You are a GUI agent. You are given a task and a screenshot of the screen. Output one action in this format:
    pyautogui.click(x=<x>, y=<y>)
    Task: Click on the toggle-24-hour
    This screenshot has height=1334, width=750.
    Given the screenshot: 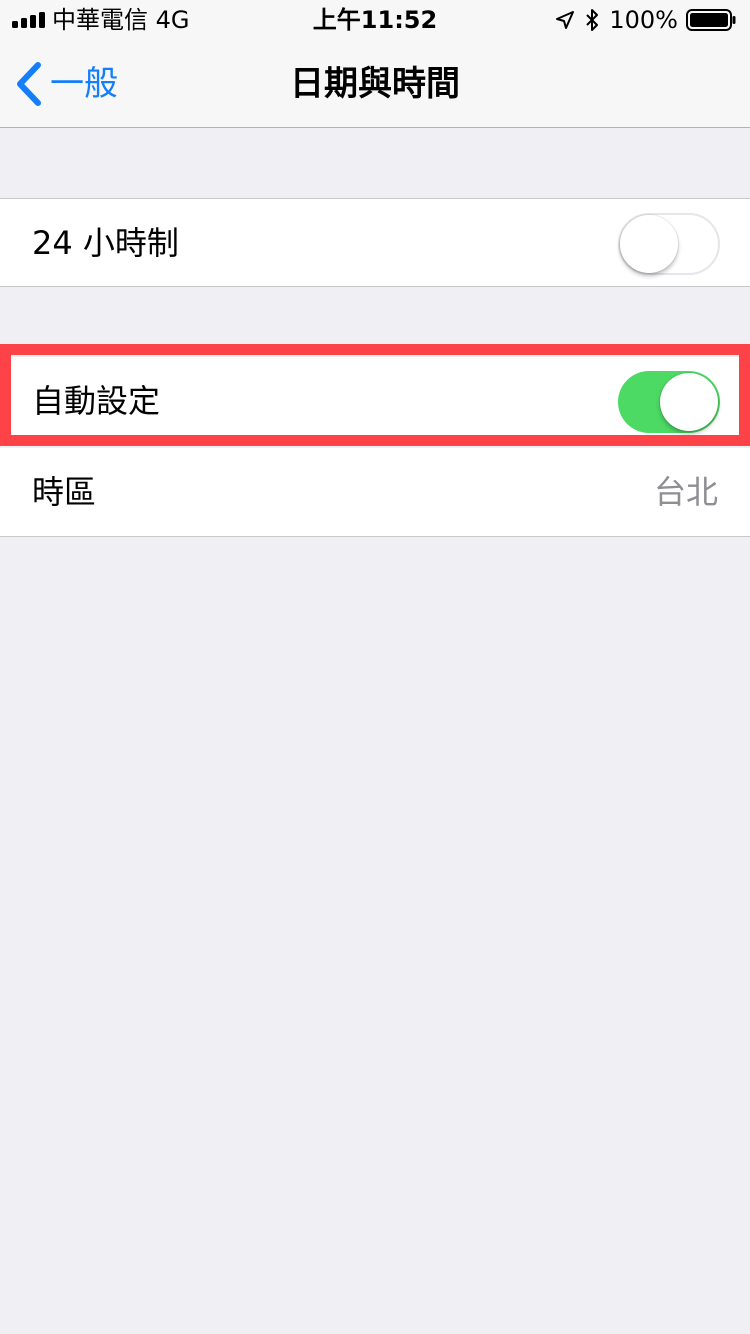 What is the action you would take?
    pyautogui.click(x=669, y=244)
    